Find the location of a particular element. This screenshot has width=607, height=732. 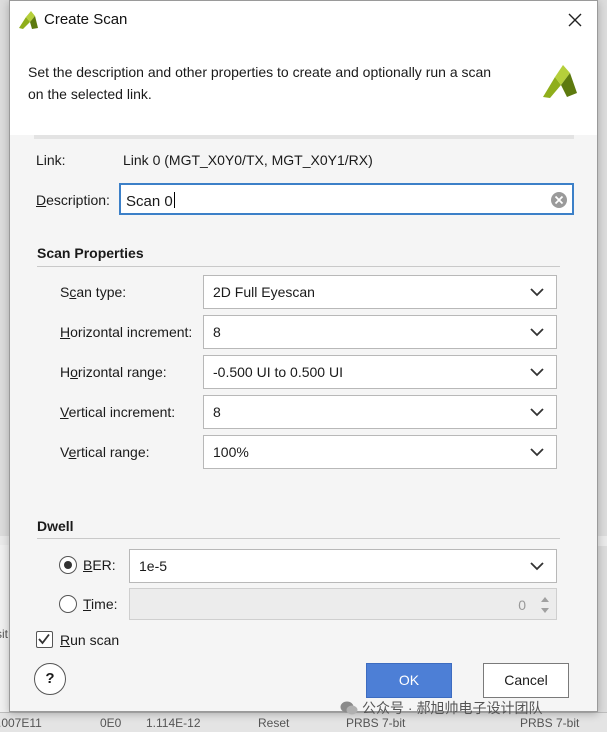

background-cell: 0E0 is located at coordinates (111, 723).